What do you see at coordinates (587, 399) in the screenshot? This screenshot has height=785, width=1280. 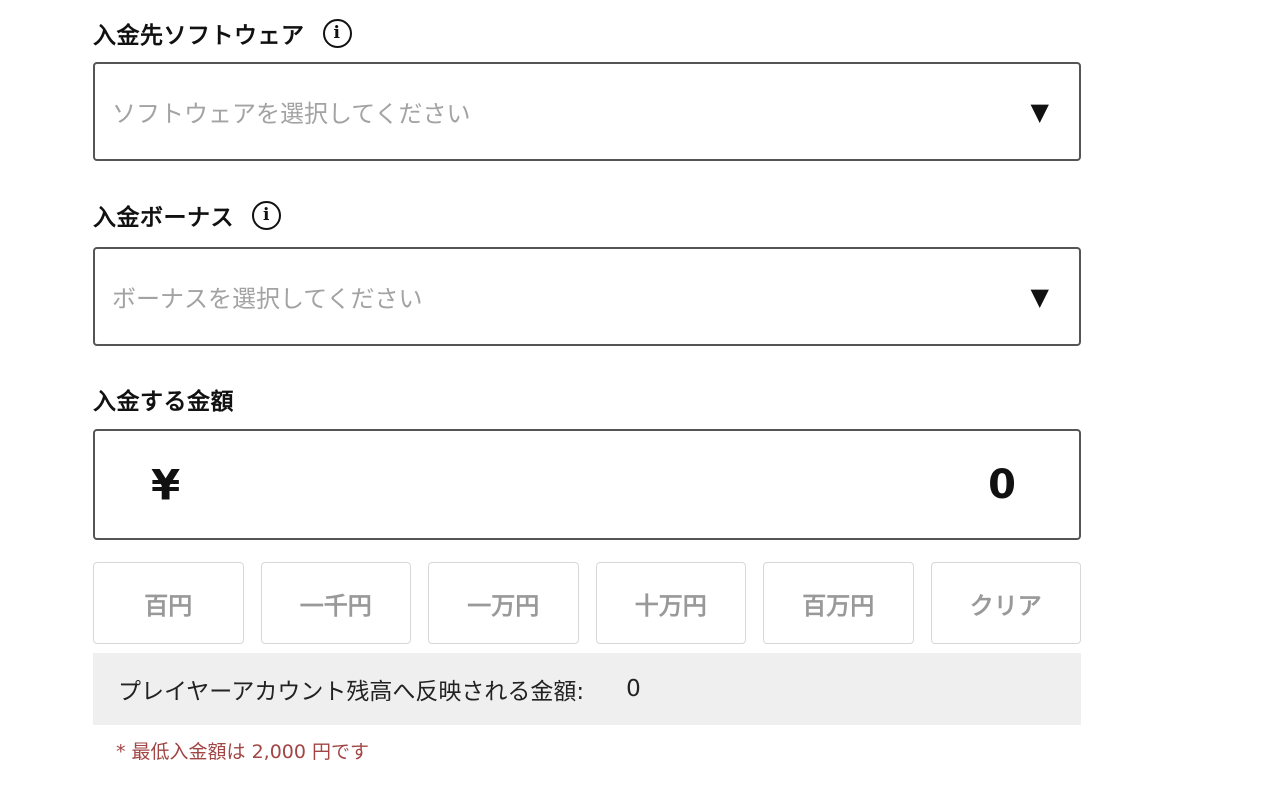 I see `amount-label-row: 入金する金額` at bounding box center [587, 399].